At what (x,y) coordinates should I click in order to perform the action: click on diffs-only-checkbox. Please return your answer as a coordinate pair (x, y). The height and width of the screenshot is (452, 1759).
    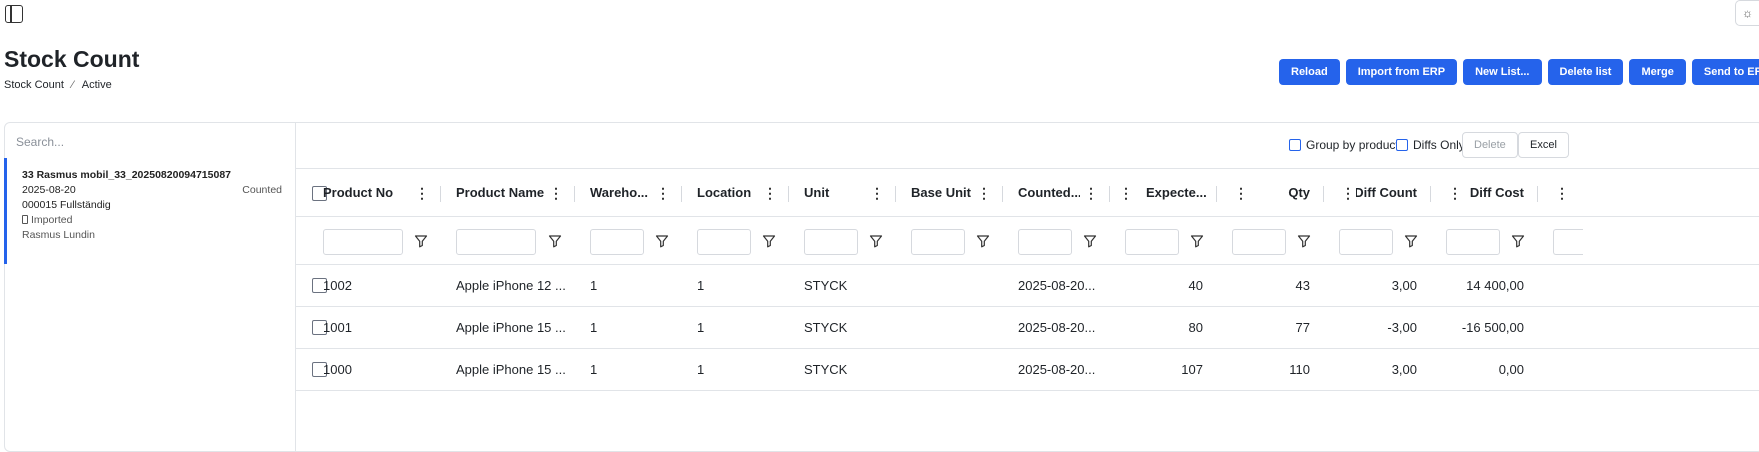
    Looking at the image, I should click on (1402, 145).